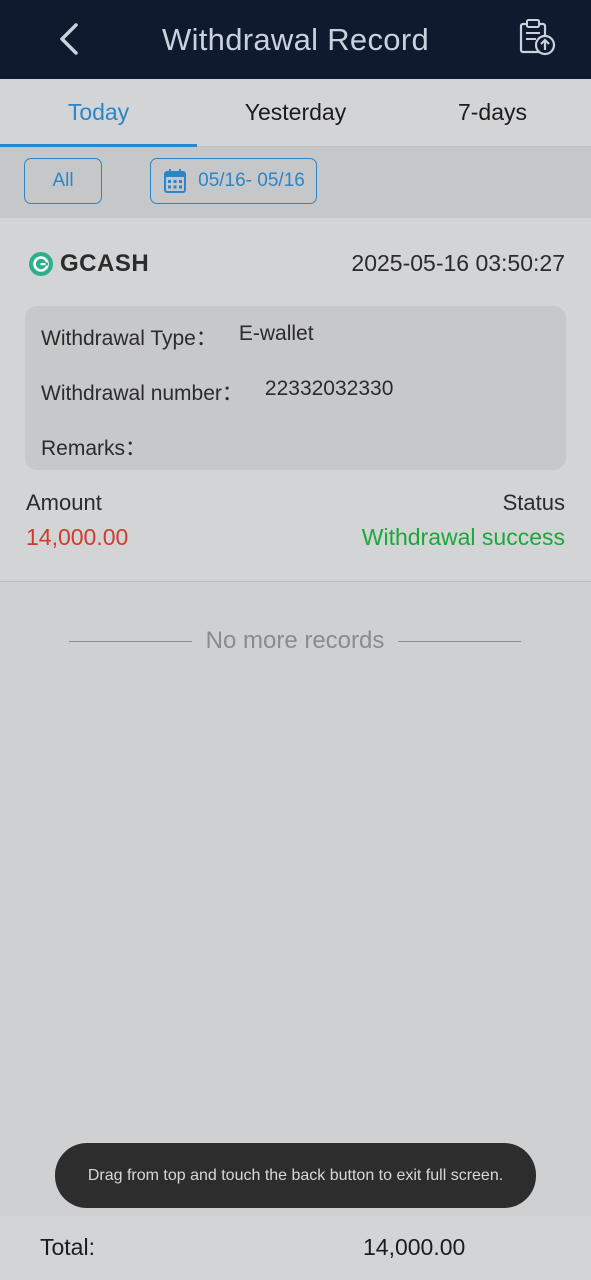  Describe the element at coordinates (105, 263) in the screenshot. I see `brand-name: GCASH` at that location.